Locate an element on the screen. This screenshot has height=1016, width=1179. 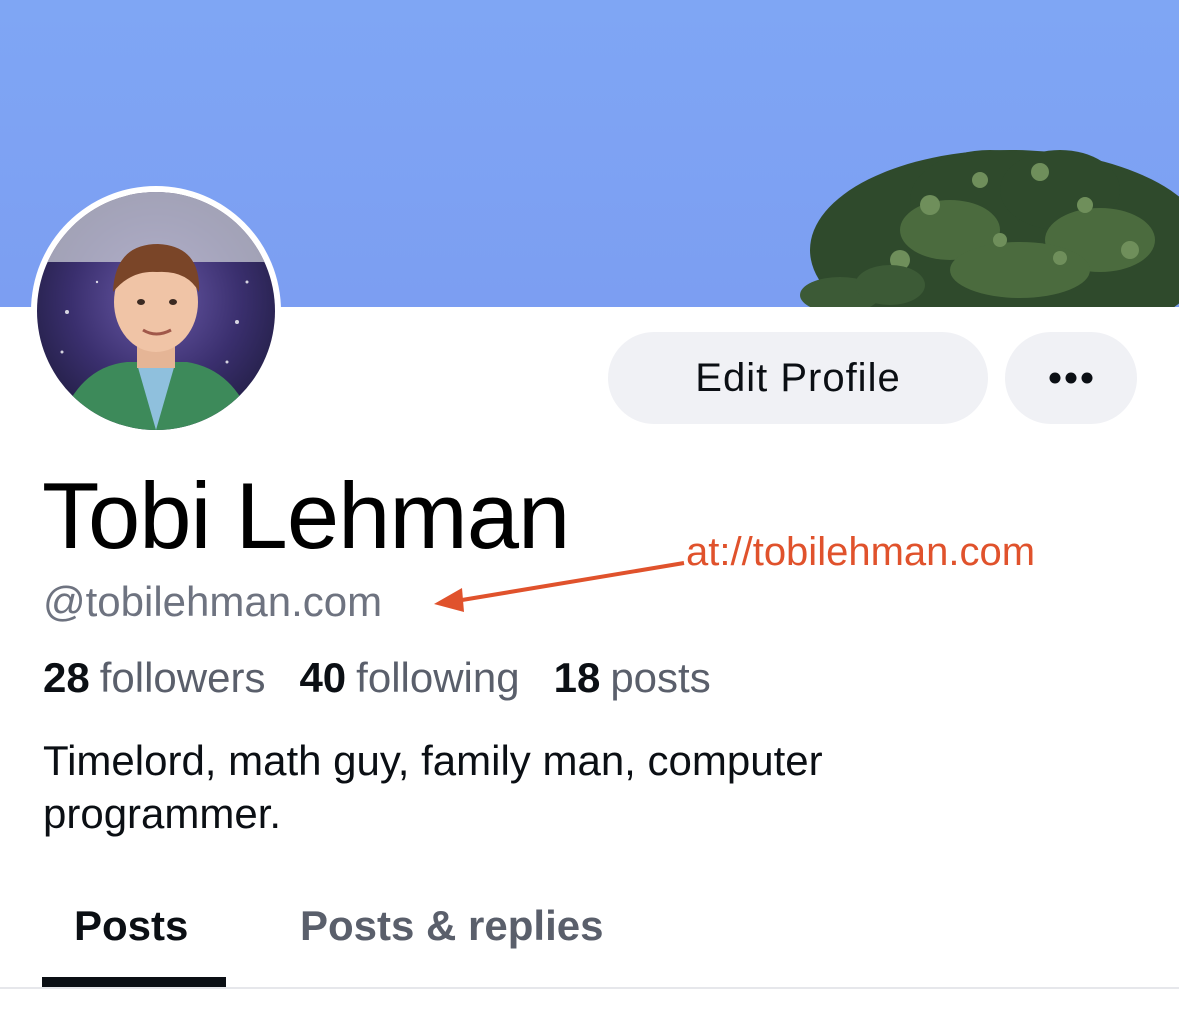
tabs-divider is located at coordinates (589, 988).